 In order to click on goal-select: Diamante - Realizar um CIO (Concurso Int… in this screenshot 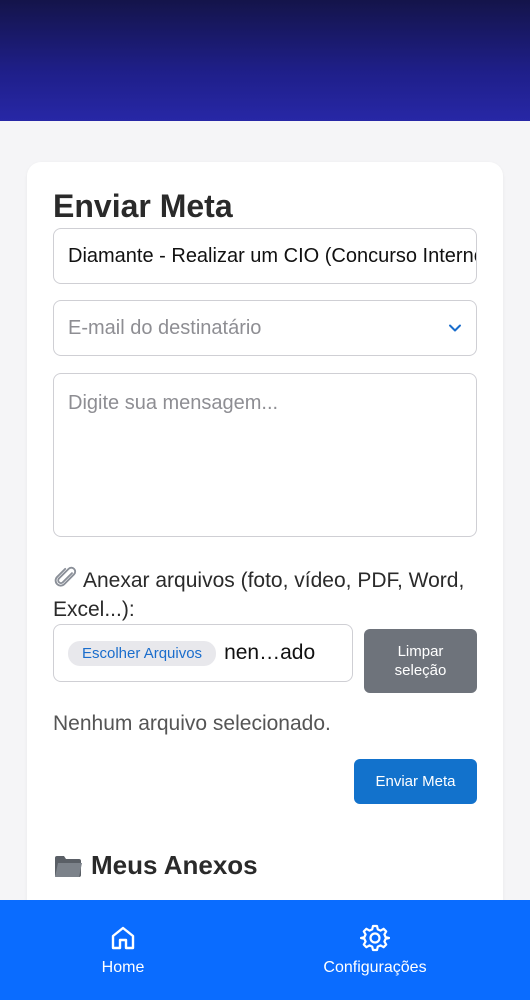, I will do `click(265, 256)`.